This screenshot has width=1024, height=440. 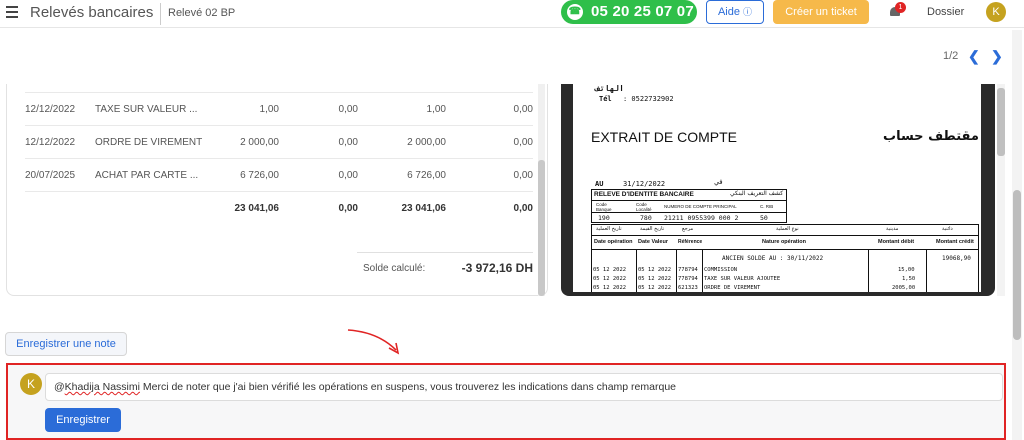 I want to click on document-name: Relevé 02 BP, so click(x=202, y=13).